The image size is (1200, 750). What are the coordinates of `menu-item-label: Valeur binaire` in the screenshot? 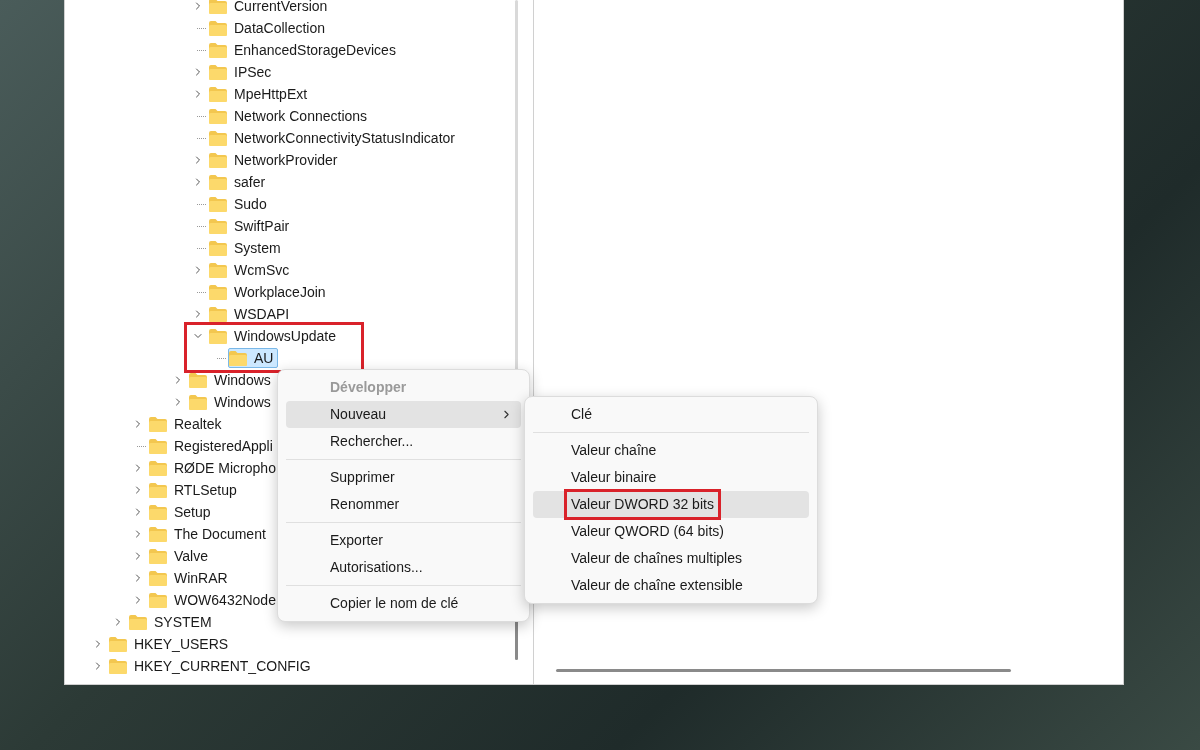 It's located at (614, 477).